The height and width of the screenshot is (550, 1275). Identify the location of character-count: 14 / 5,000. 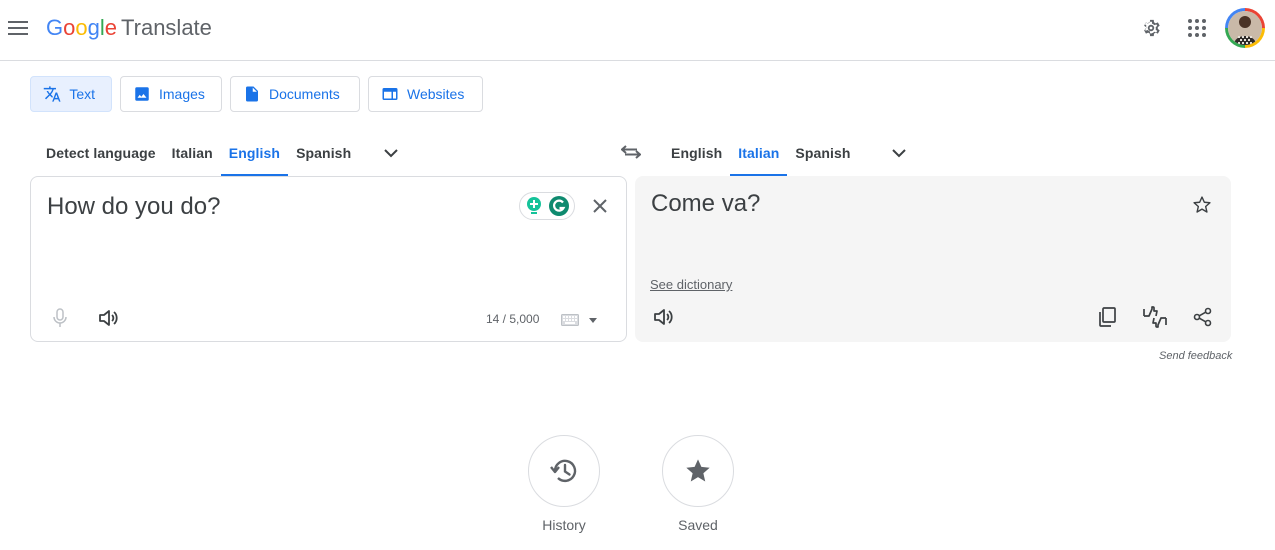
(513, 319).